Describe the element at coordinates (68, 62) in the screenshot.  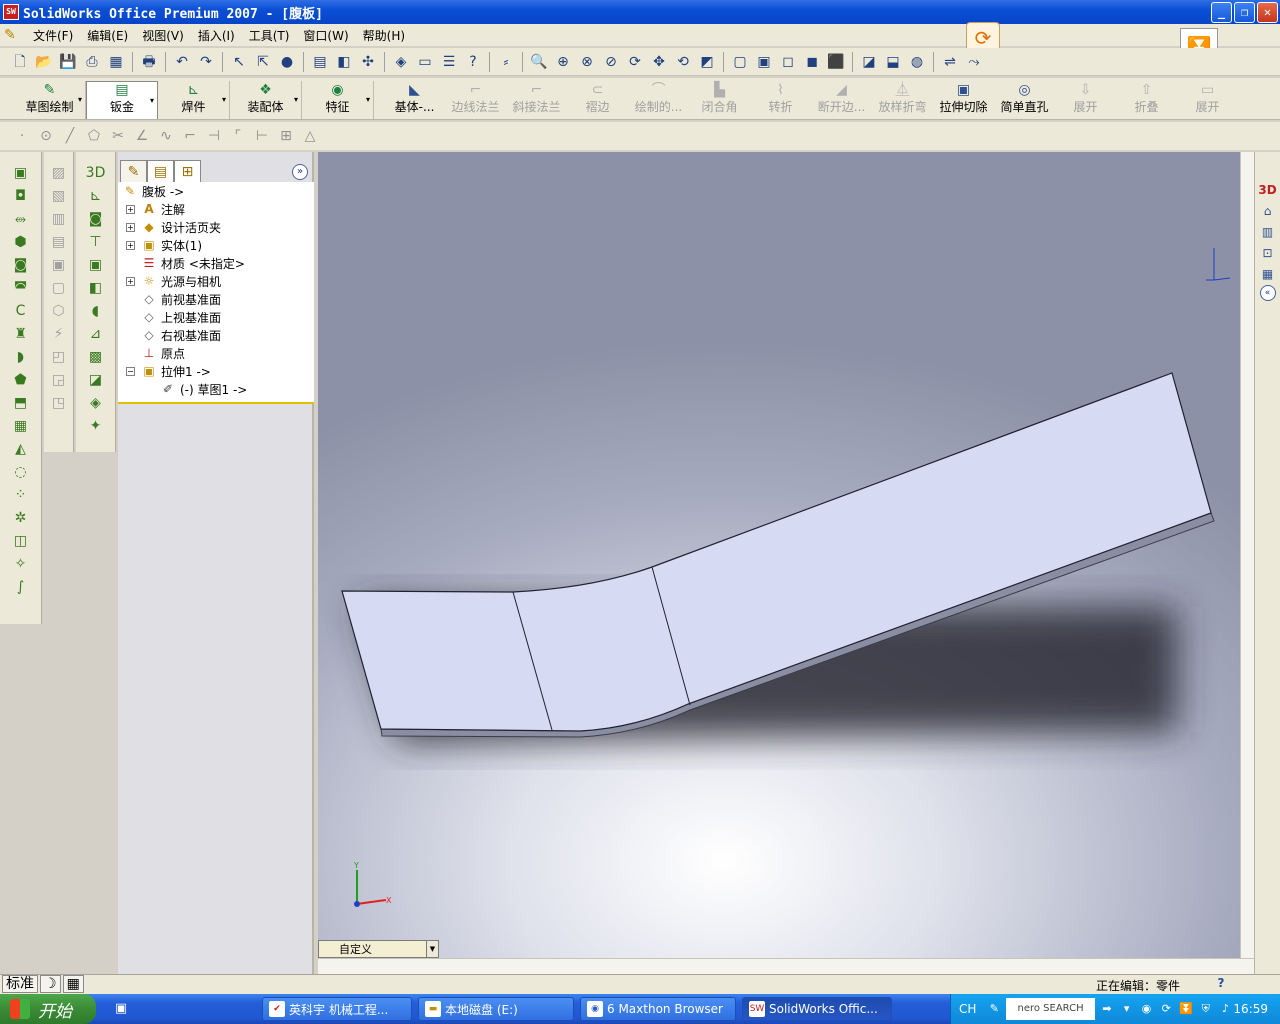
I see `save-icon: 💾` at that location.